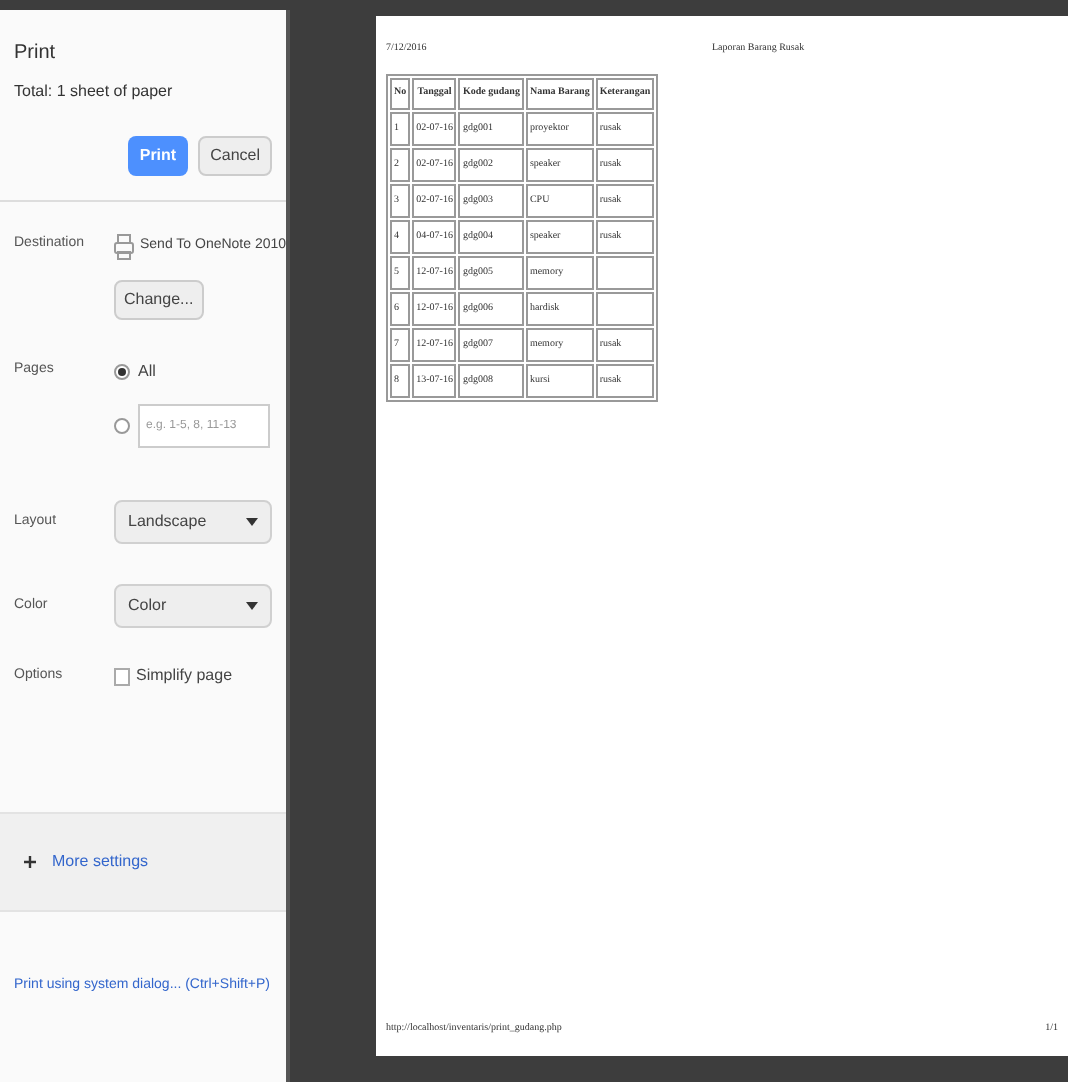  I want to click on sheet-count: Total: 1 sheet of paper, so click(94, 92).